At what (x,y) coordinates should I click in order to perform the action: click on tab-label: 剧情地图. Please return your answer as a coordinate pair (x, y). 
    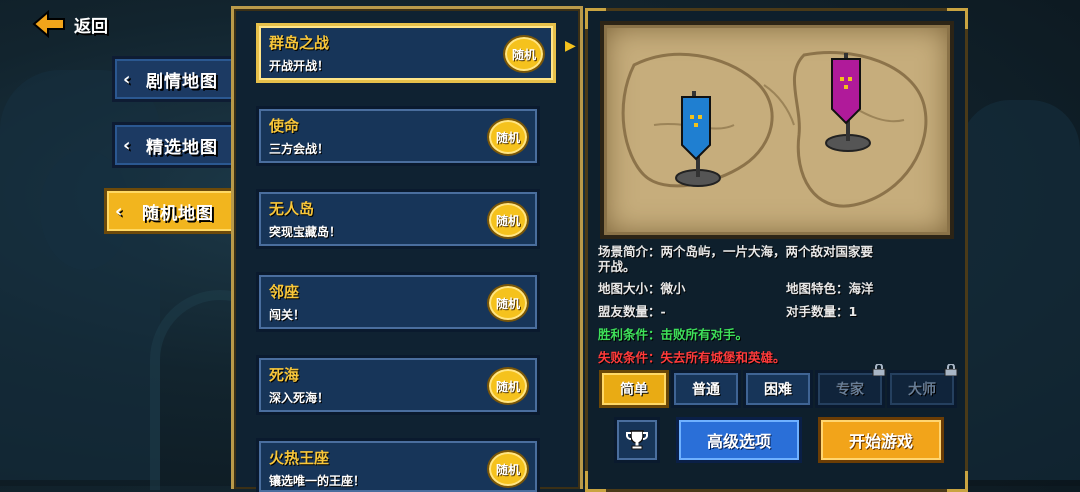
    Looking at the image, I should click on (182, 81).